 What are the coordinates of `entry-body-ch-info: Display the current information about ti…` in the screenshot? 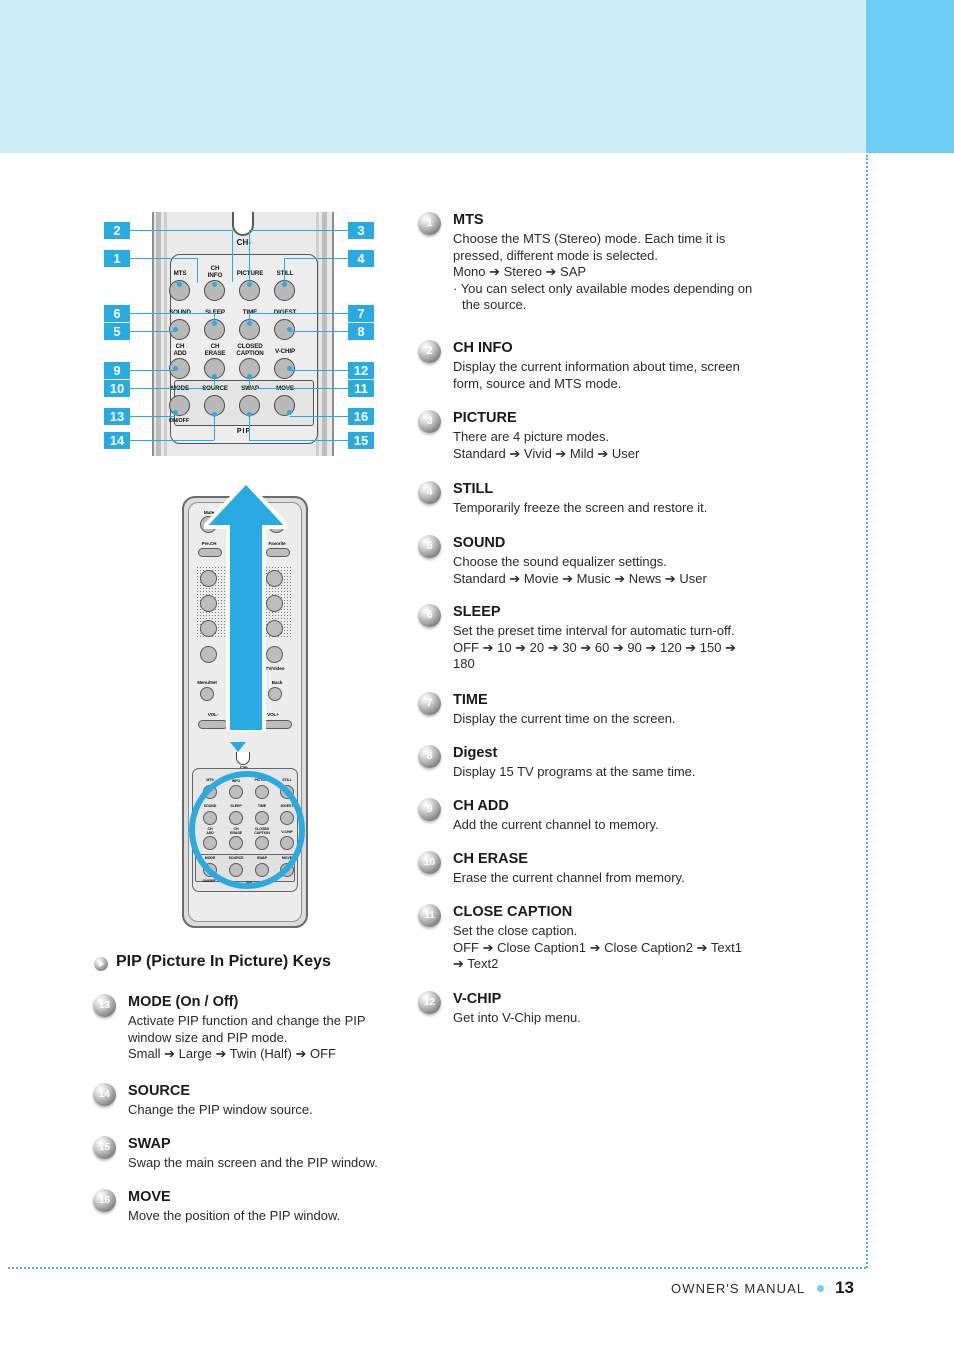 It's located at (633, 375).